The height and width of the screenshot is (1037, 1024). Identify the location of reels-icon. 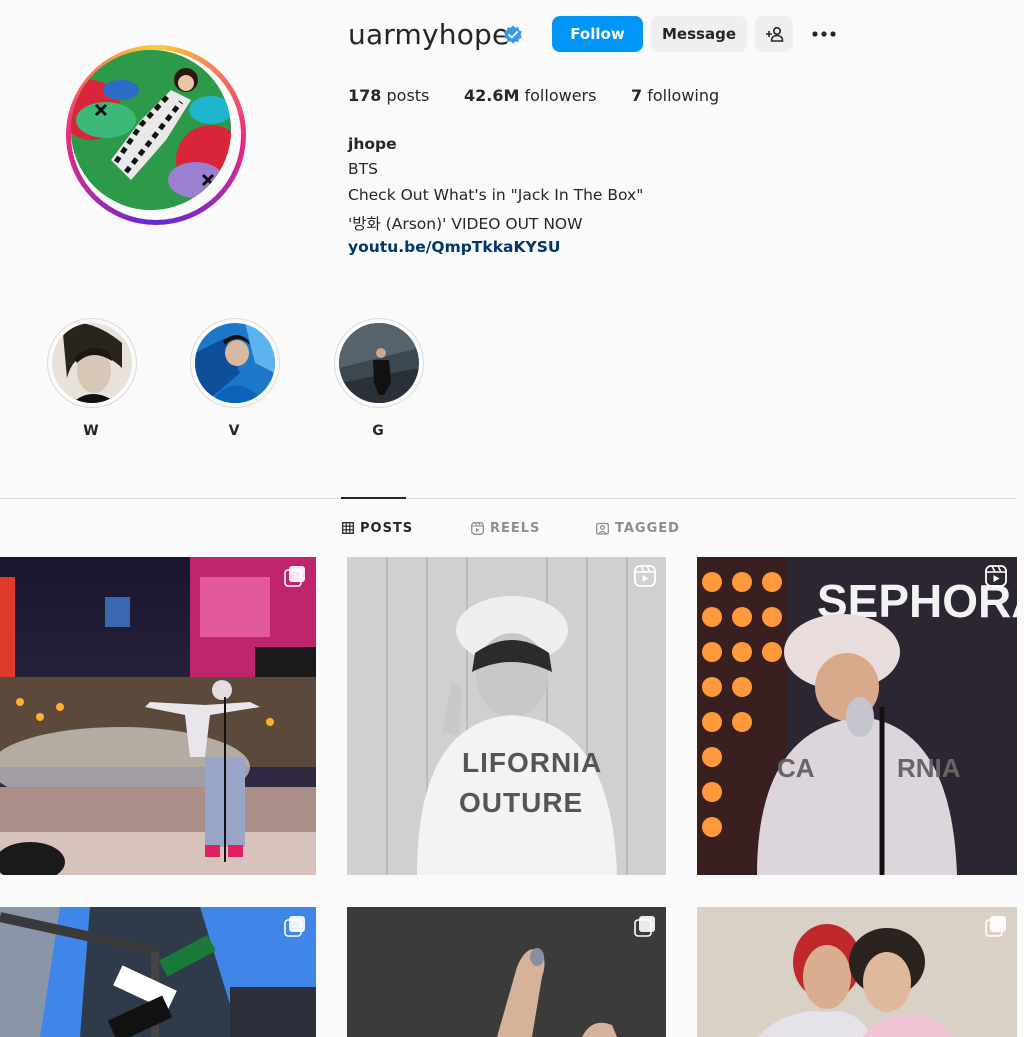
(477, 528).